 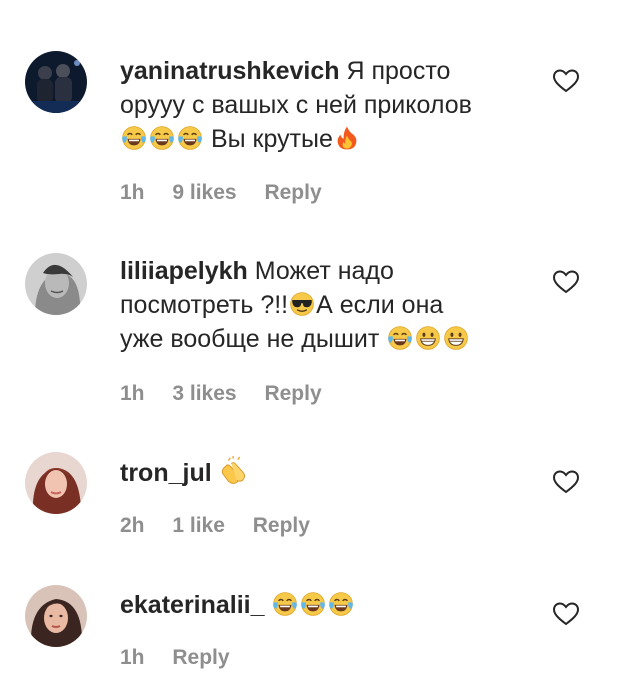 I want to click on comment-meta: 1h 3 likes Reply, so click(x=232, y=394).